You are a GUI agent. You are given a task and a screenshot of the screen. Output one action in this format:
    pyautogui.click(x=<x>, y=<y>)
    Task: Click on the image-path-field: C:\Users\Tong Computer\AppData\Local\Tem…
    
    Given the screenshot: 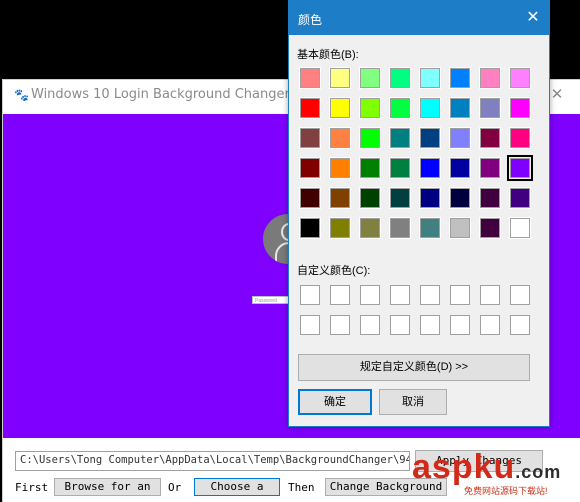 What is the action you would take?
    pyautogui.click(x=212, y=461)
    